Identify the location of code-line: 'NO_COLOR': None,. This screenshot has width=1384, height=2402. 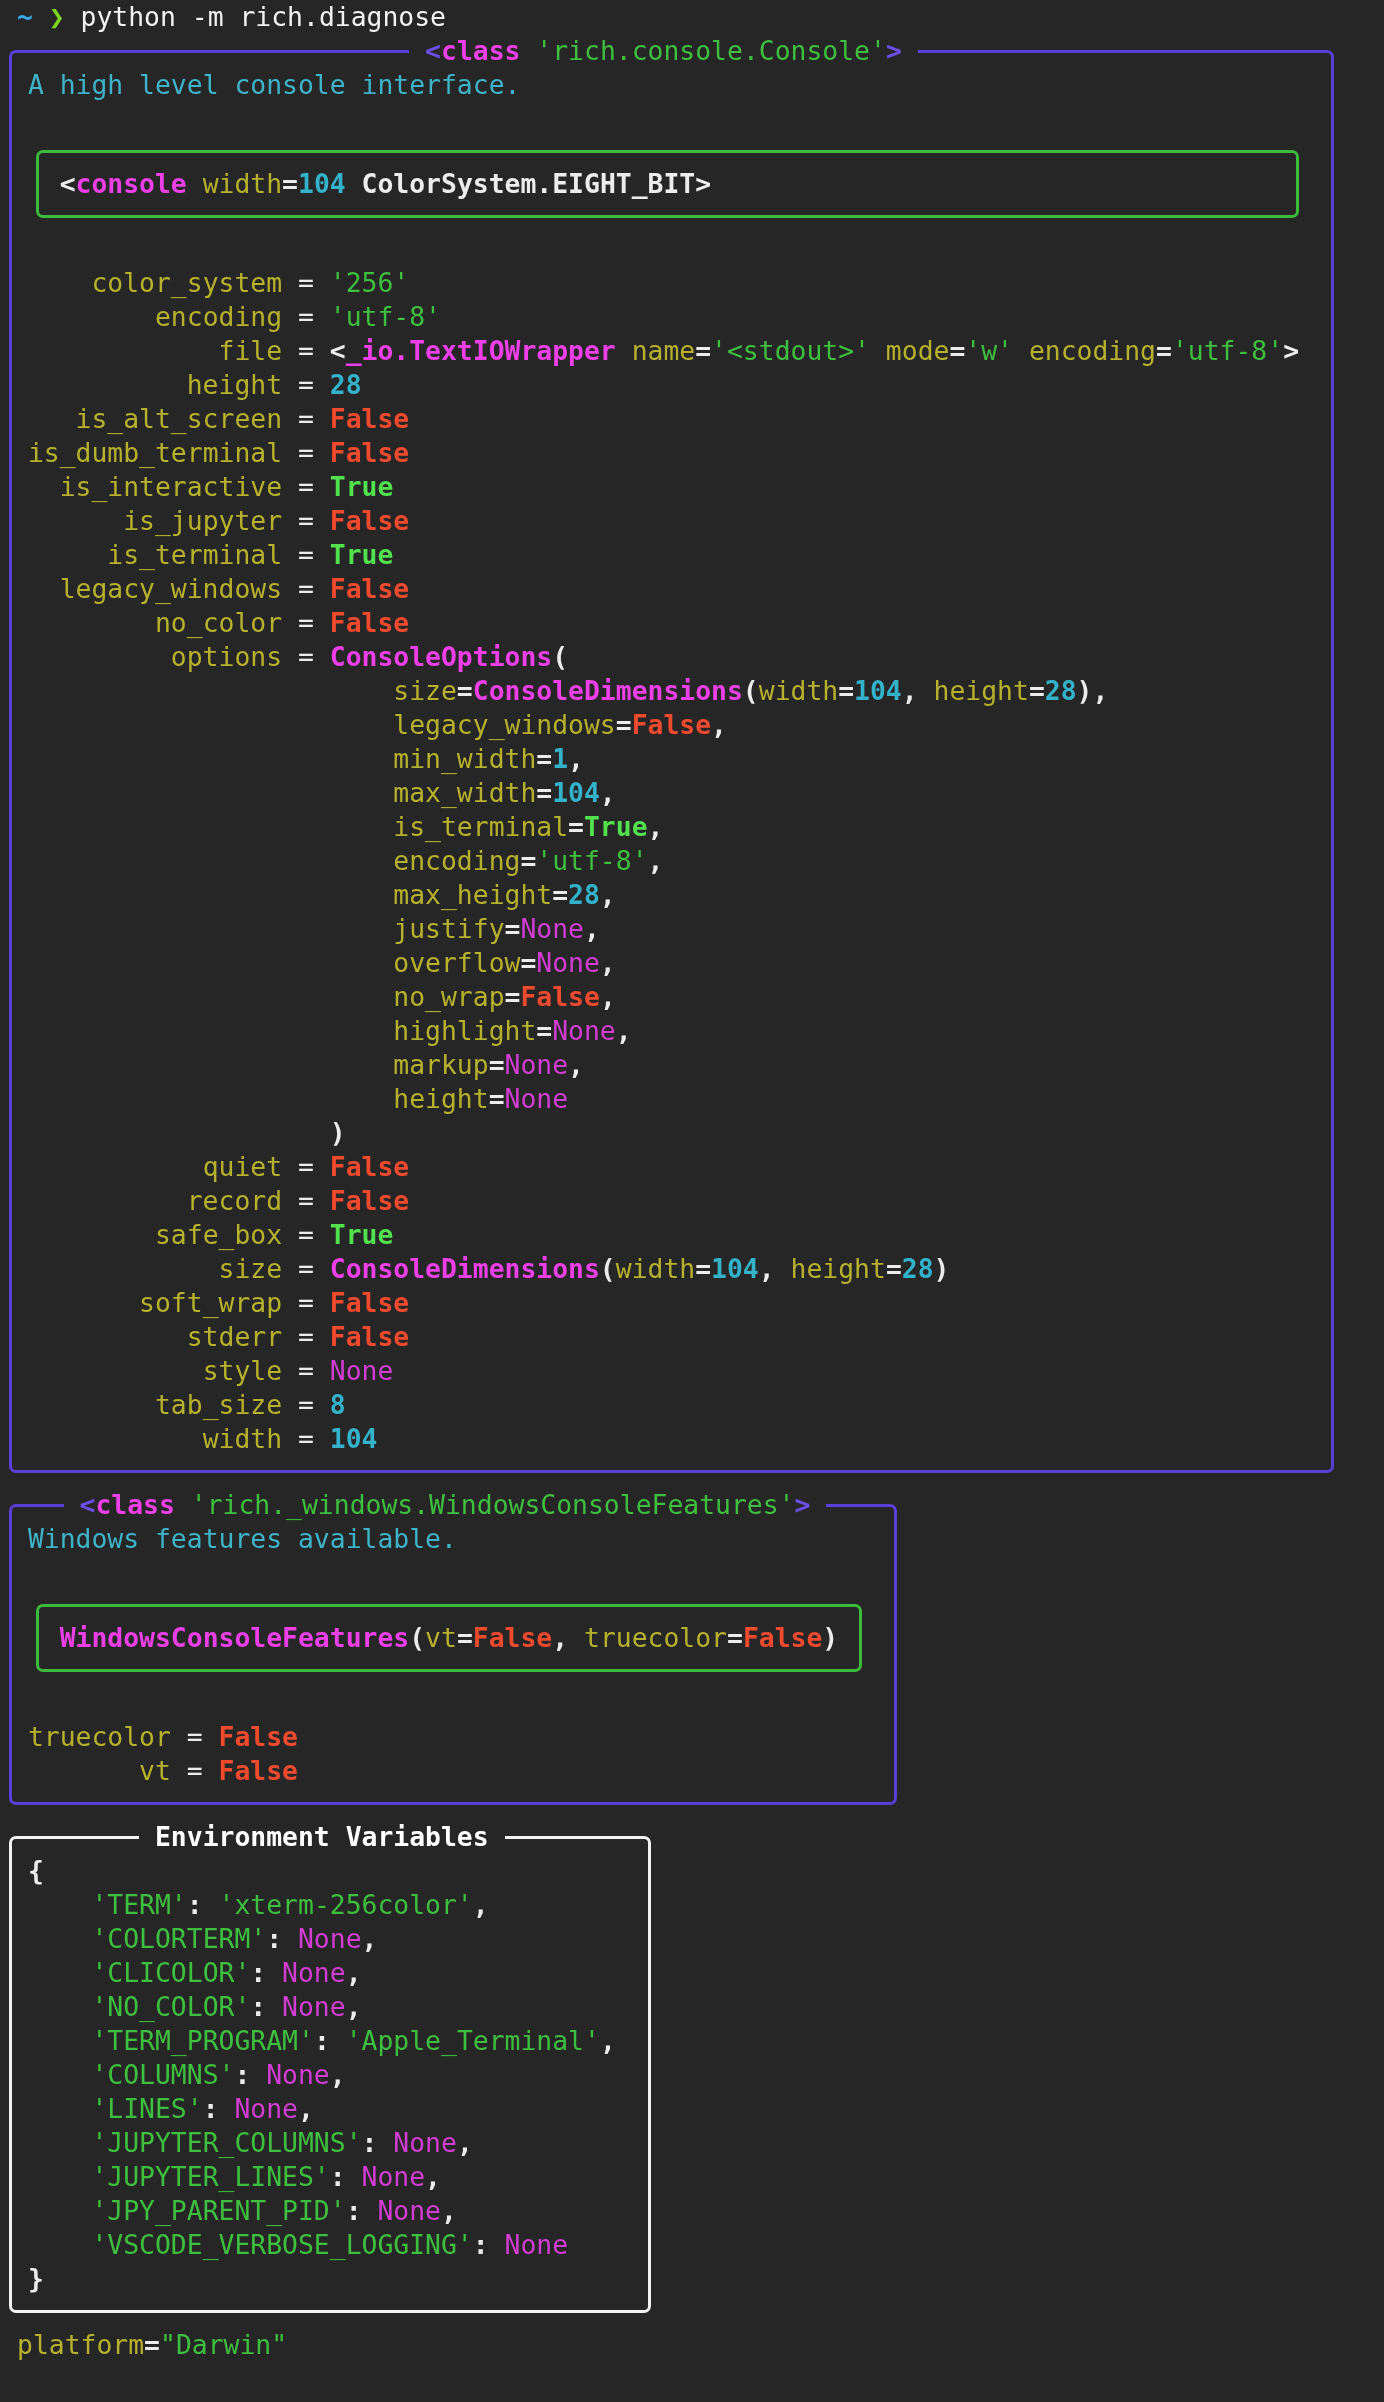
(226, 2007).